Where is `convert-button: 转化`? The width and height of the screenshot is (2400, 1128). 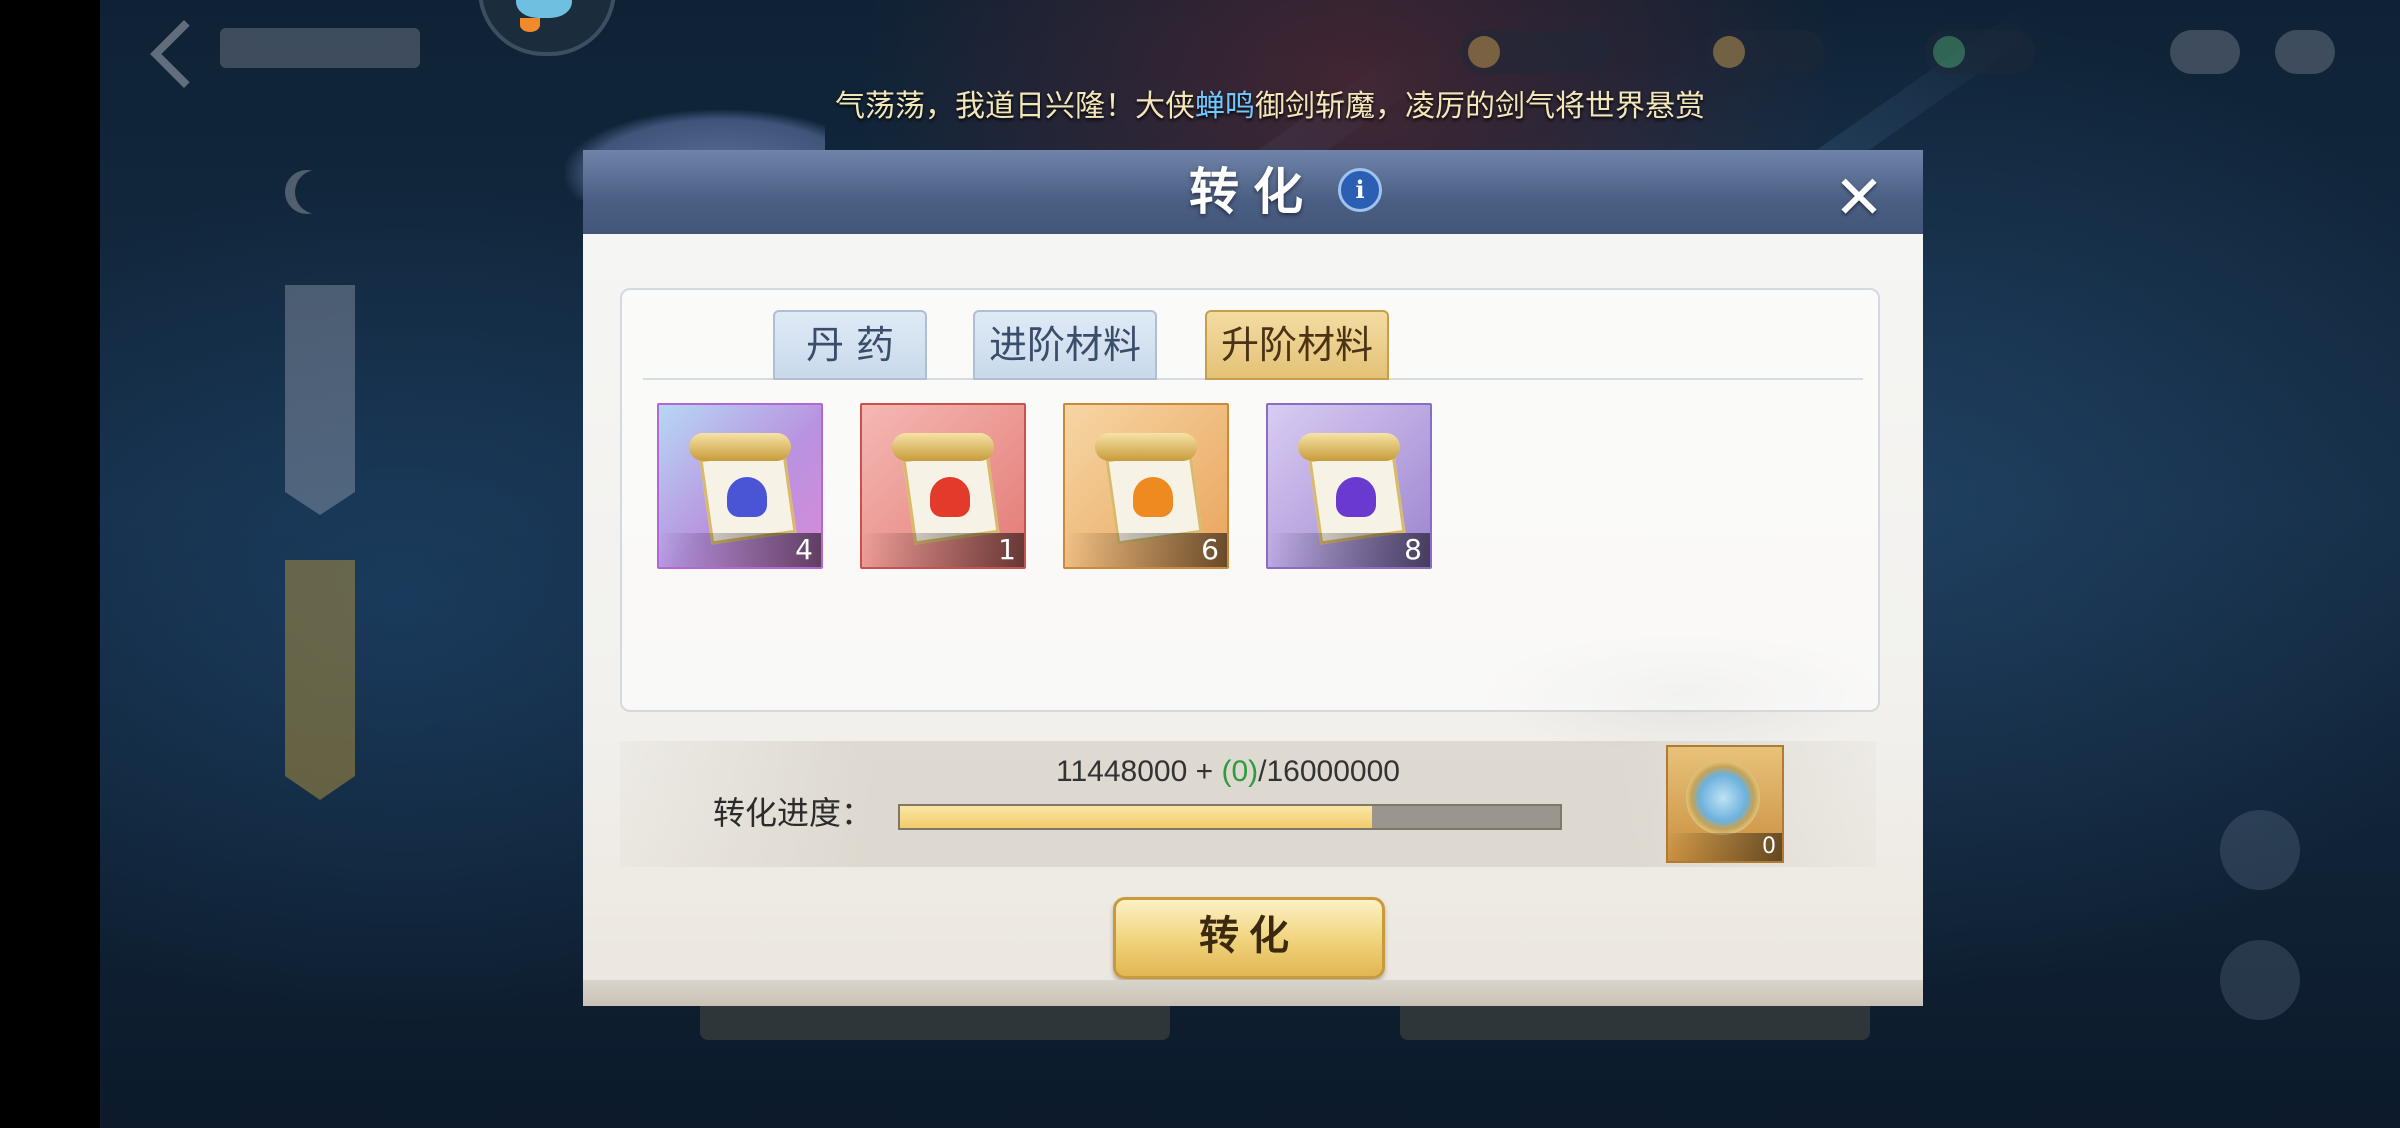 convert-button: 转化 is located at coordinates (1249, 938).